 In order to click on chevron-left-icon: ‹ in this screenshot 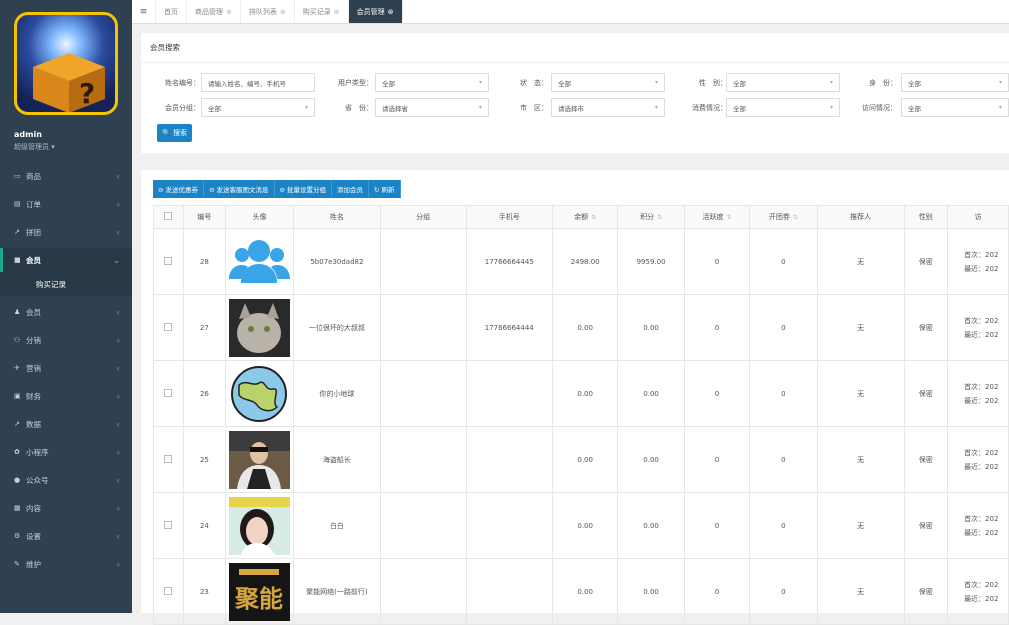, I will do `click(118, 508)`.